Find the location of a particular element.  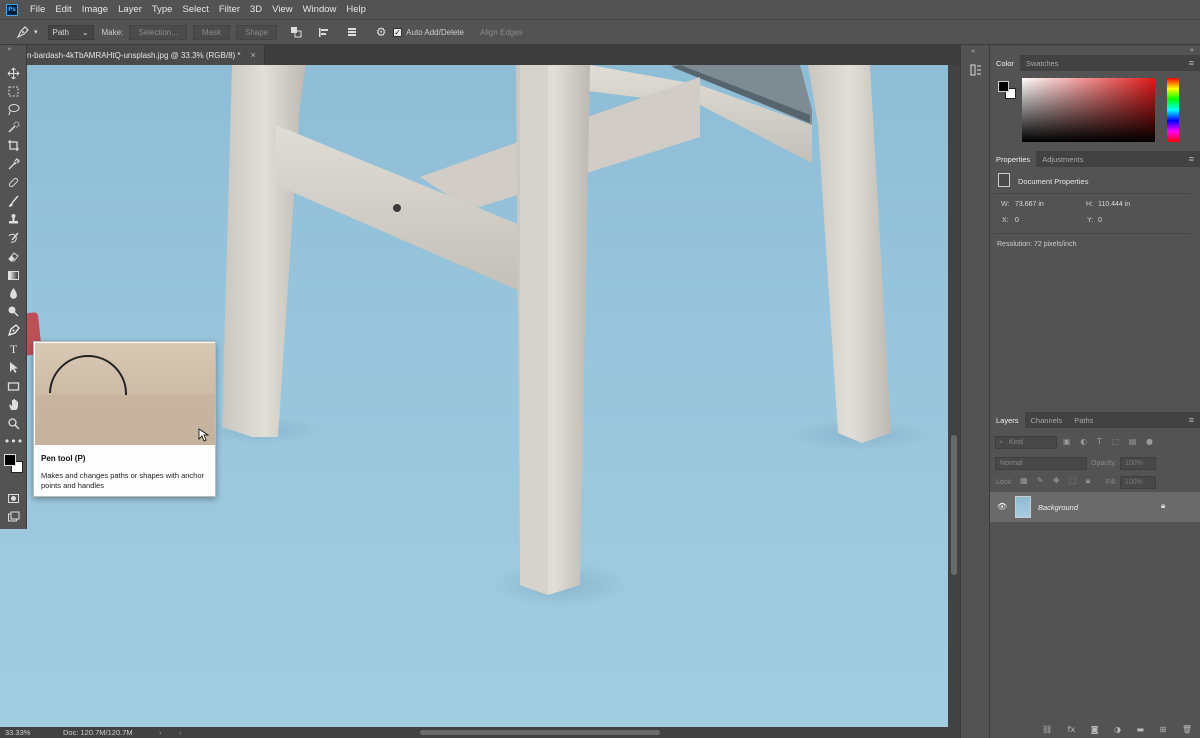

fx-icon: fx is located at coordinates (1072, 731).